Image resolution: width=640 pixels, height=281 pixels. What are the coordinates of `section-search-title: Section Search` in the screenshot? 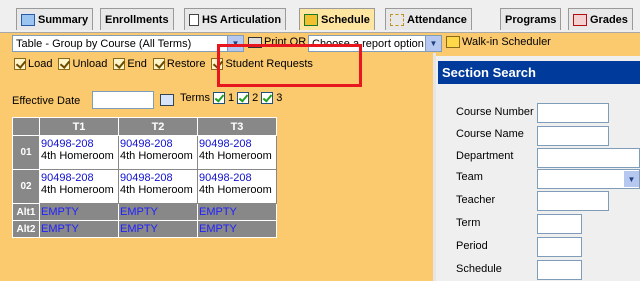 It's located at (539, 72).